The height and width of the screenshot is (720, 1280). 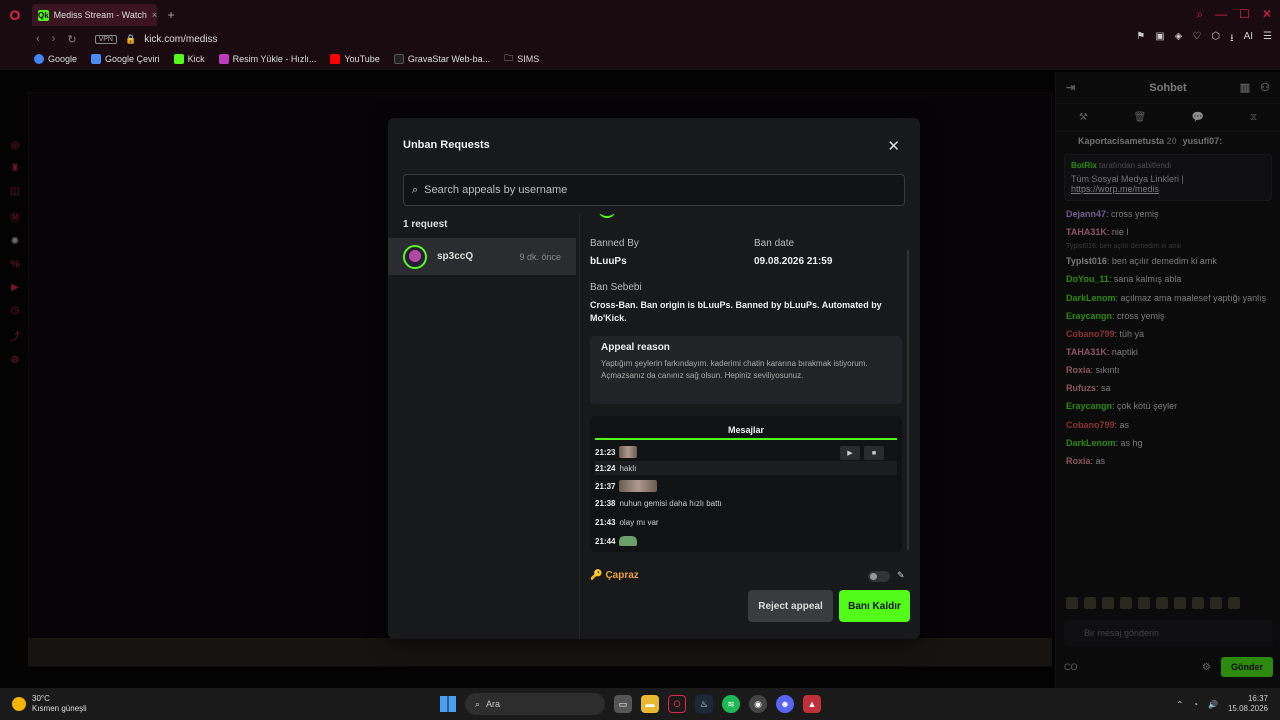 What do you see at coordinates (535, 704) in the screenshot?
I see `taskbar-search: ⌕ Ara` at bounding box center [535, 704].